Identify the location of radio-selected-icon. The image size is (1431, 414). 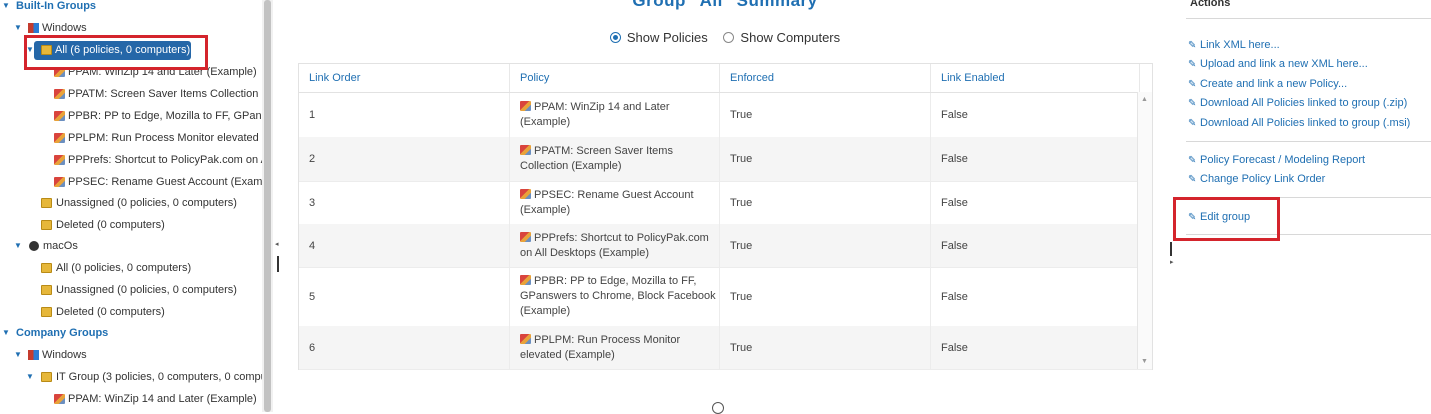
(615, 37).